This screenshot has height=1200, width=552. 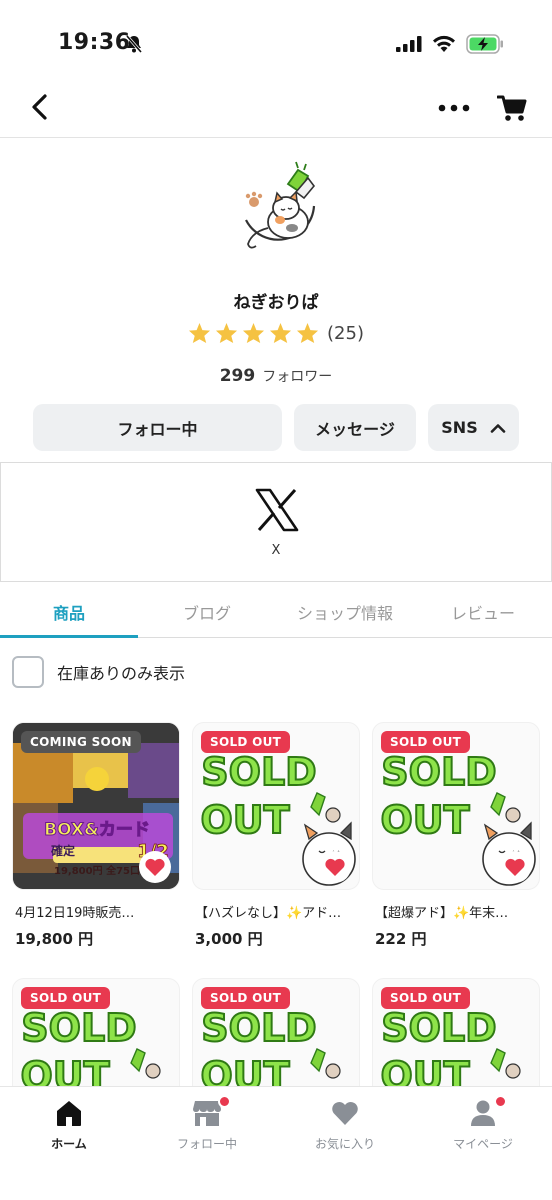 I want to click on bottom-tab-favorites: お気に入り, so click(x=345, y=1124).